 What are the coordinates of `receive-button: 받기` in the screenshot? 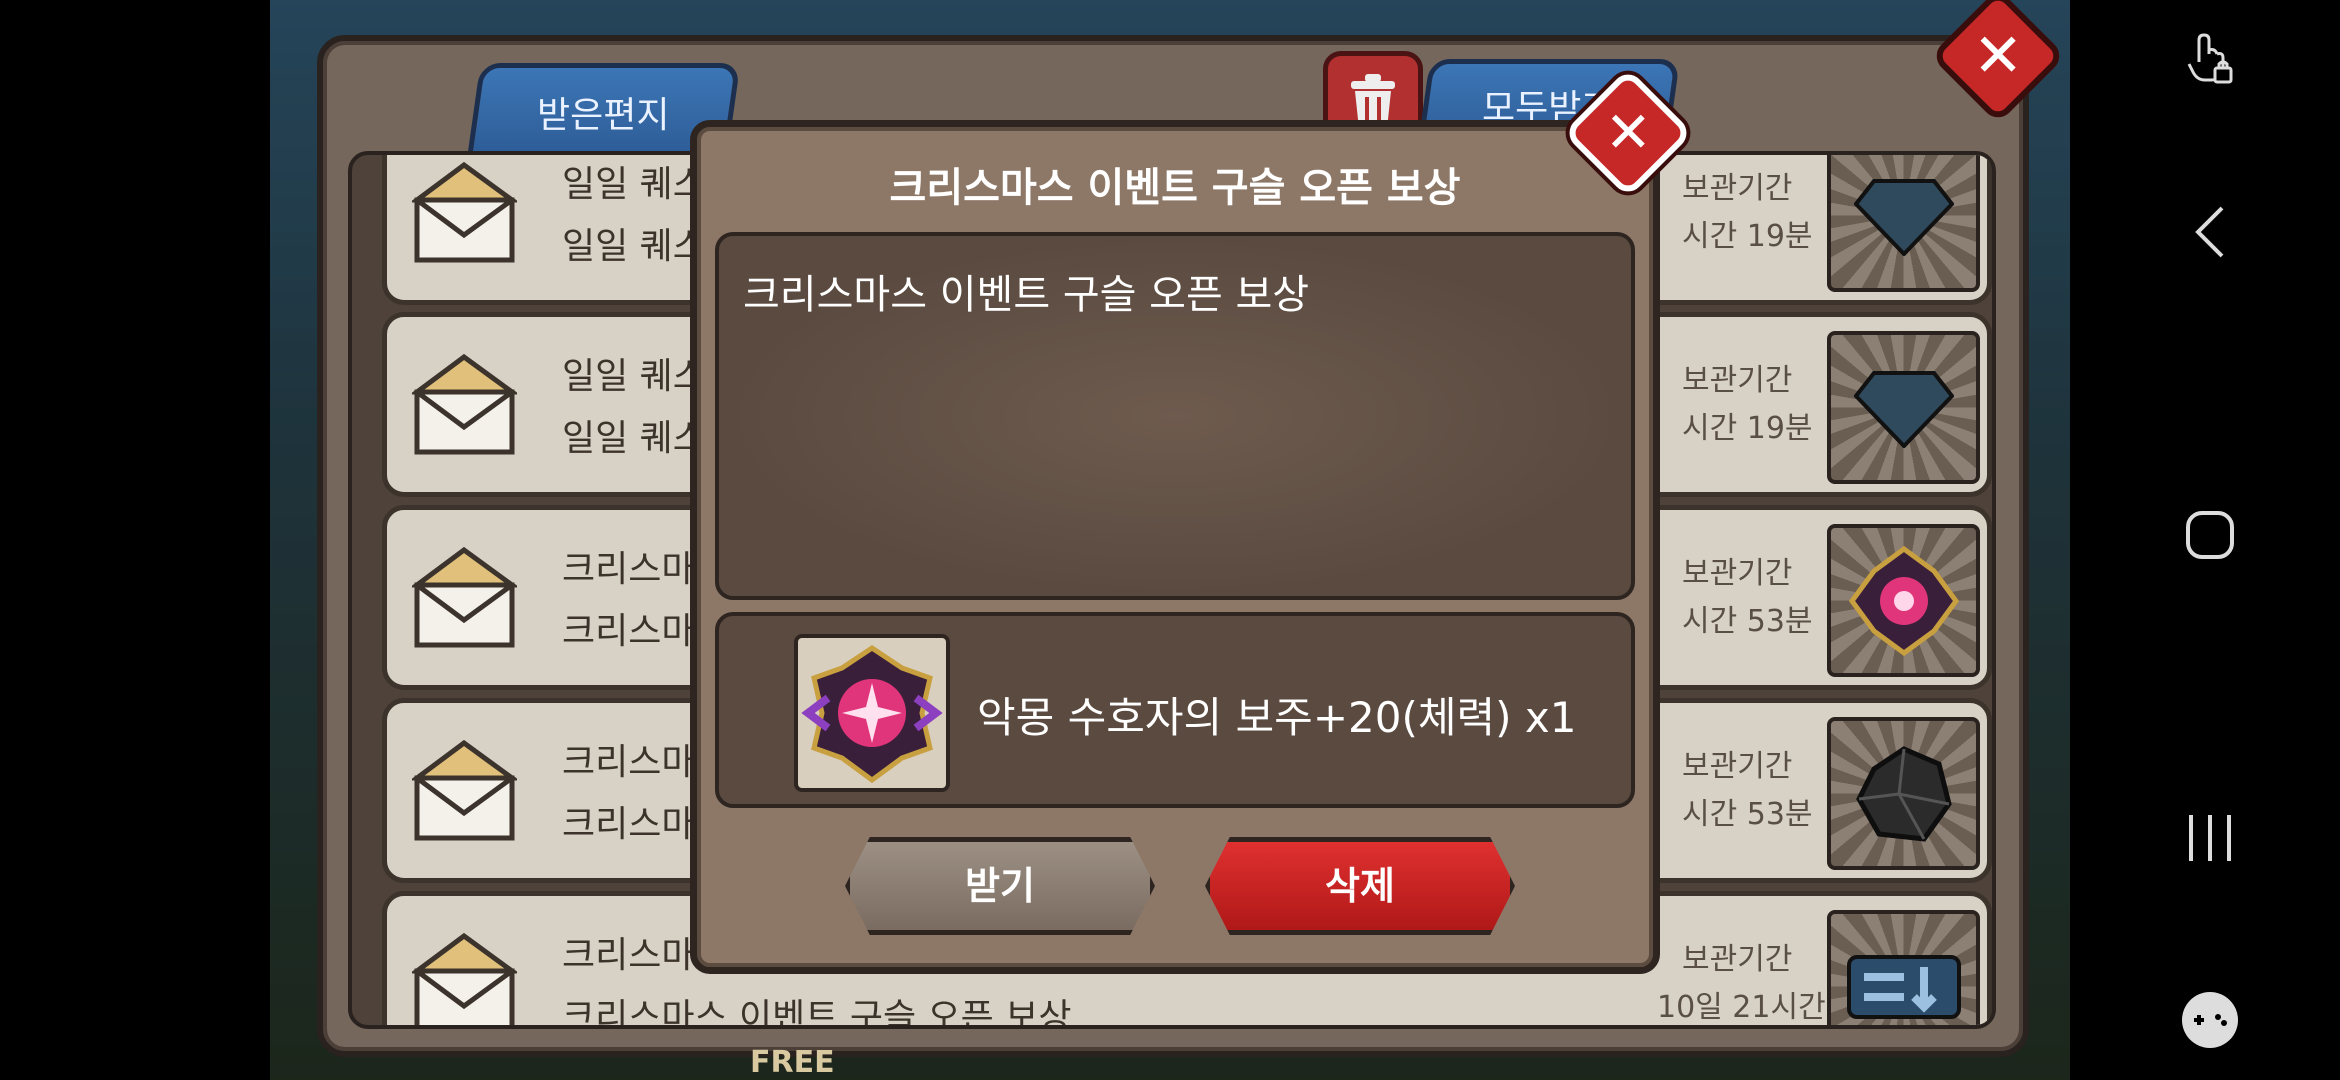 It's located at (1000, 886).